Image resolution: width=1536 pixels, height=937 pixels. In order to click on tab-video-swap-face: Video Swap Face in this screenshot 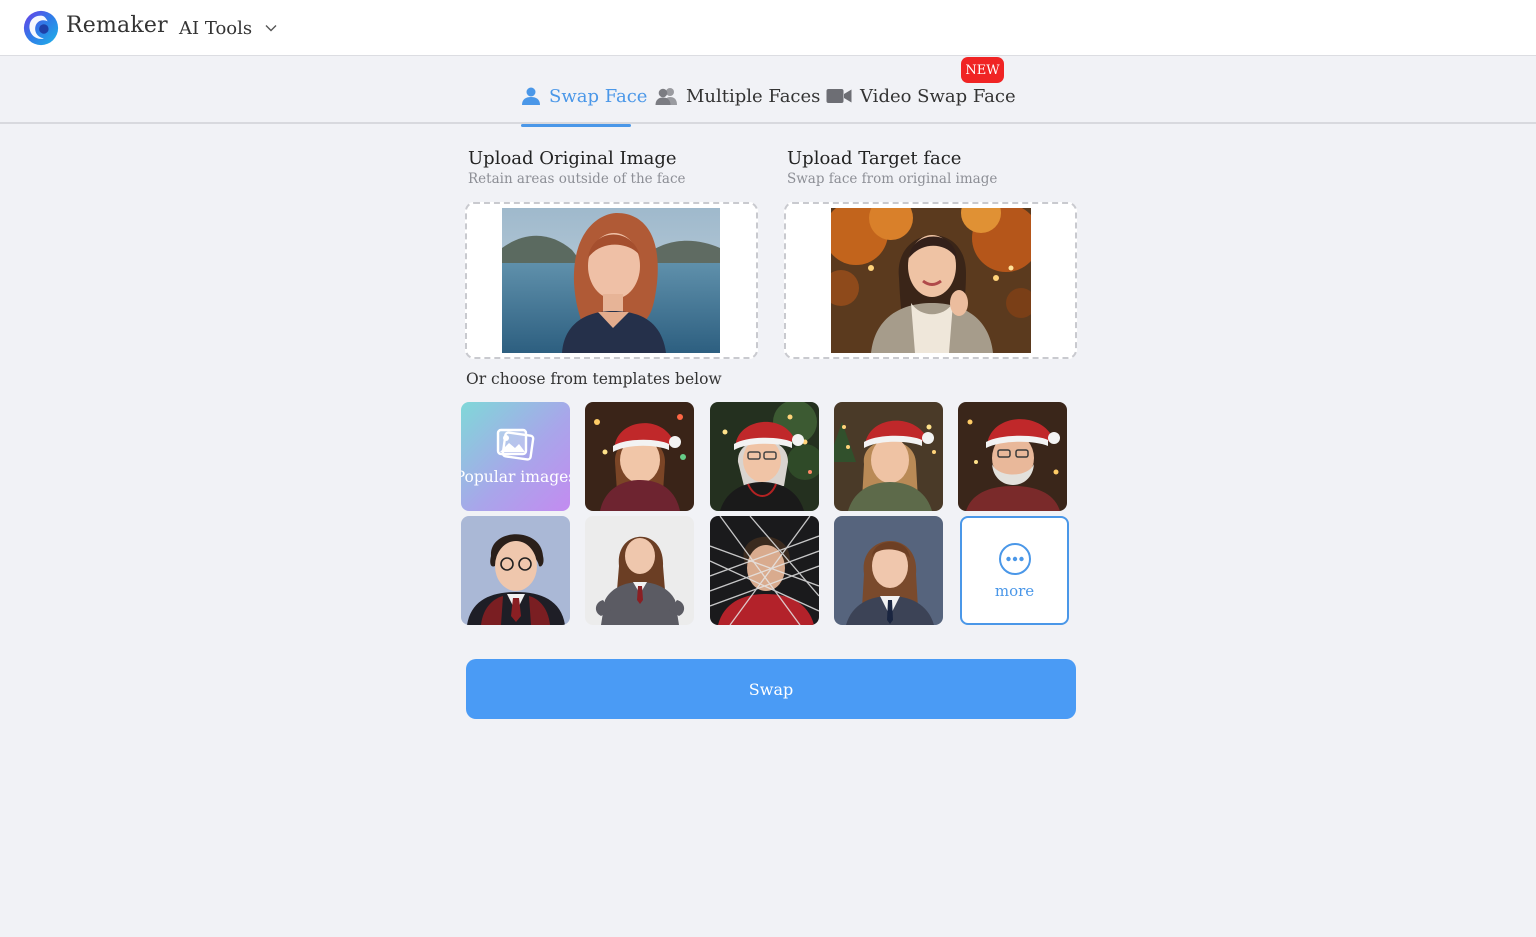, I will do `click(921, 96)`.